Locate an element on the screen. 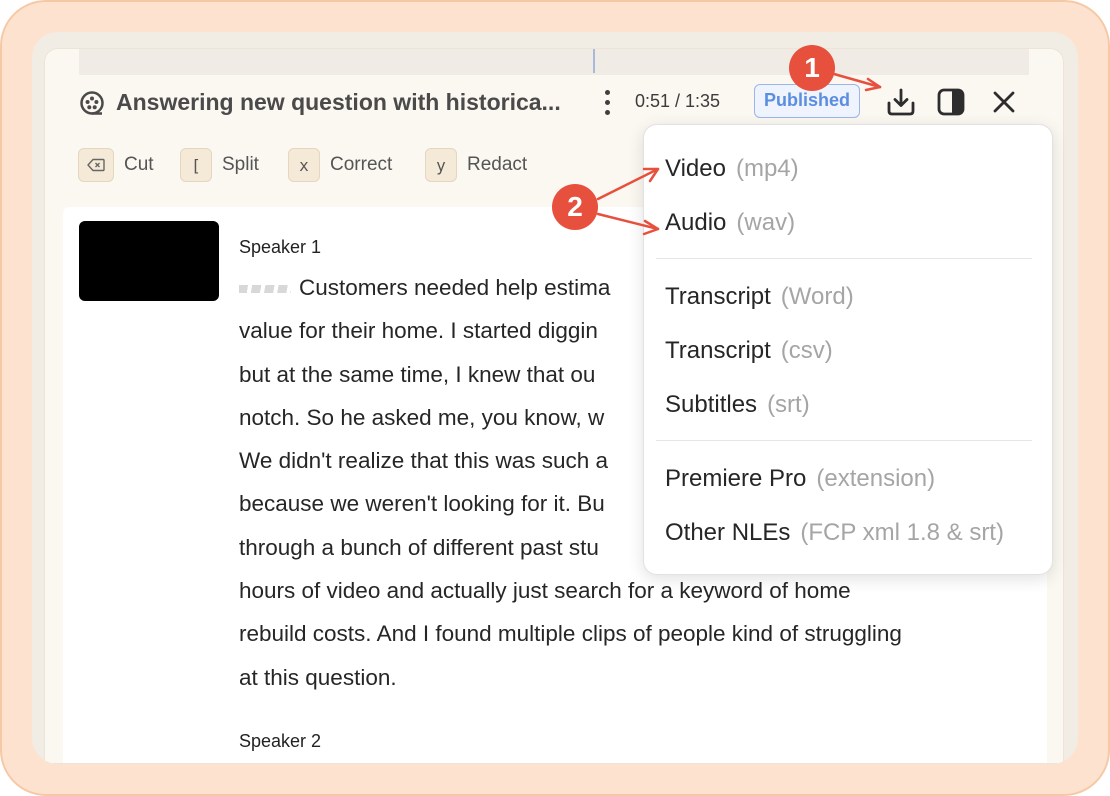 The image size is (1110, 796). tool-label: Cut is located at coordinates (139, 164).